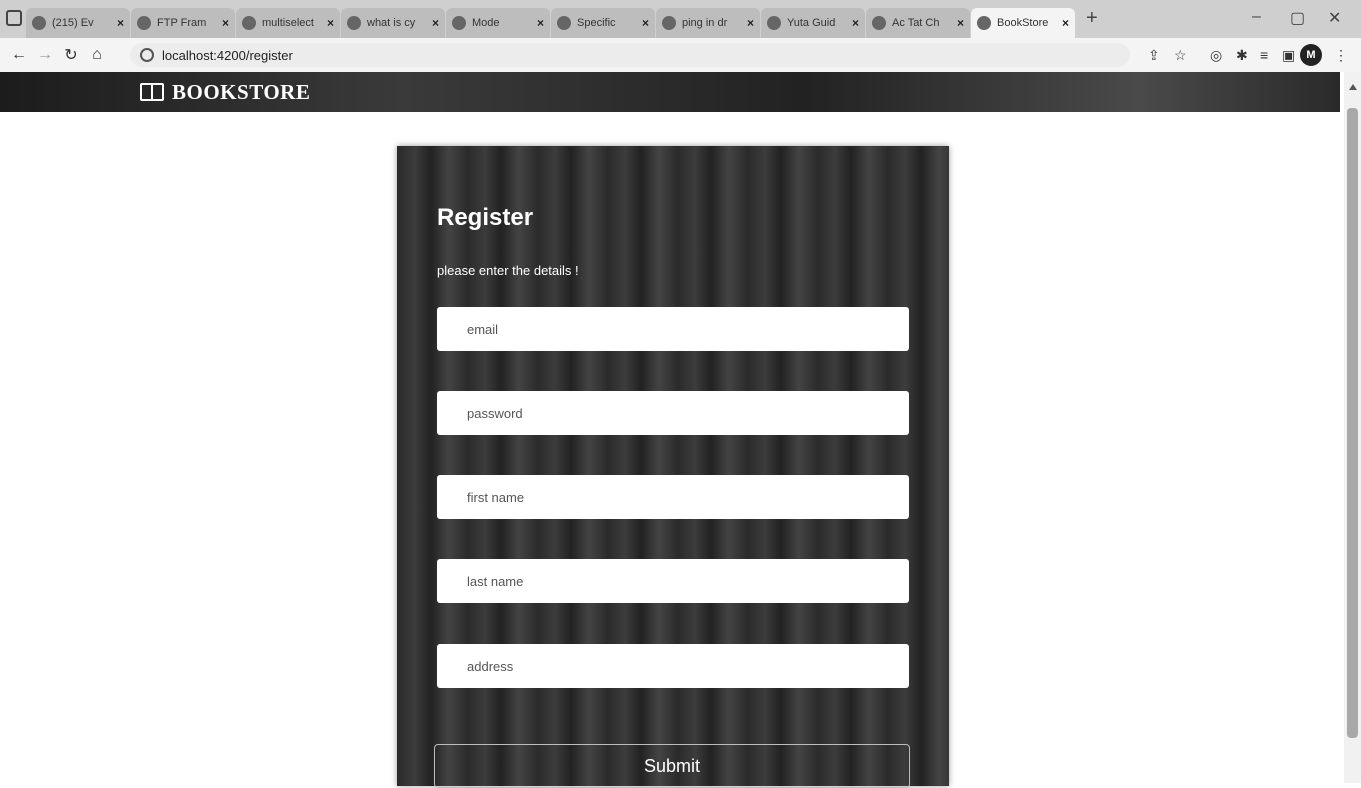  What do you see at coordinates (1334, 18) in the screenshot?
I see `window-close-icon: ✕` at bounding box center [1334, 18].